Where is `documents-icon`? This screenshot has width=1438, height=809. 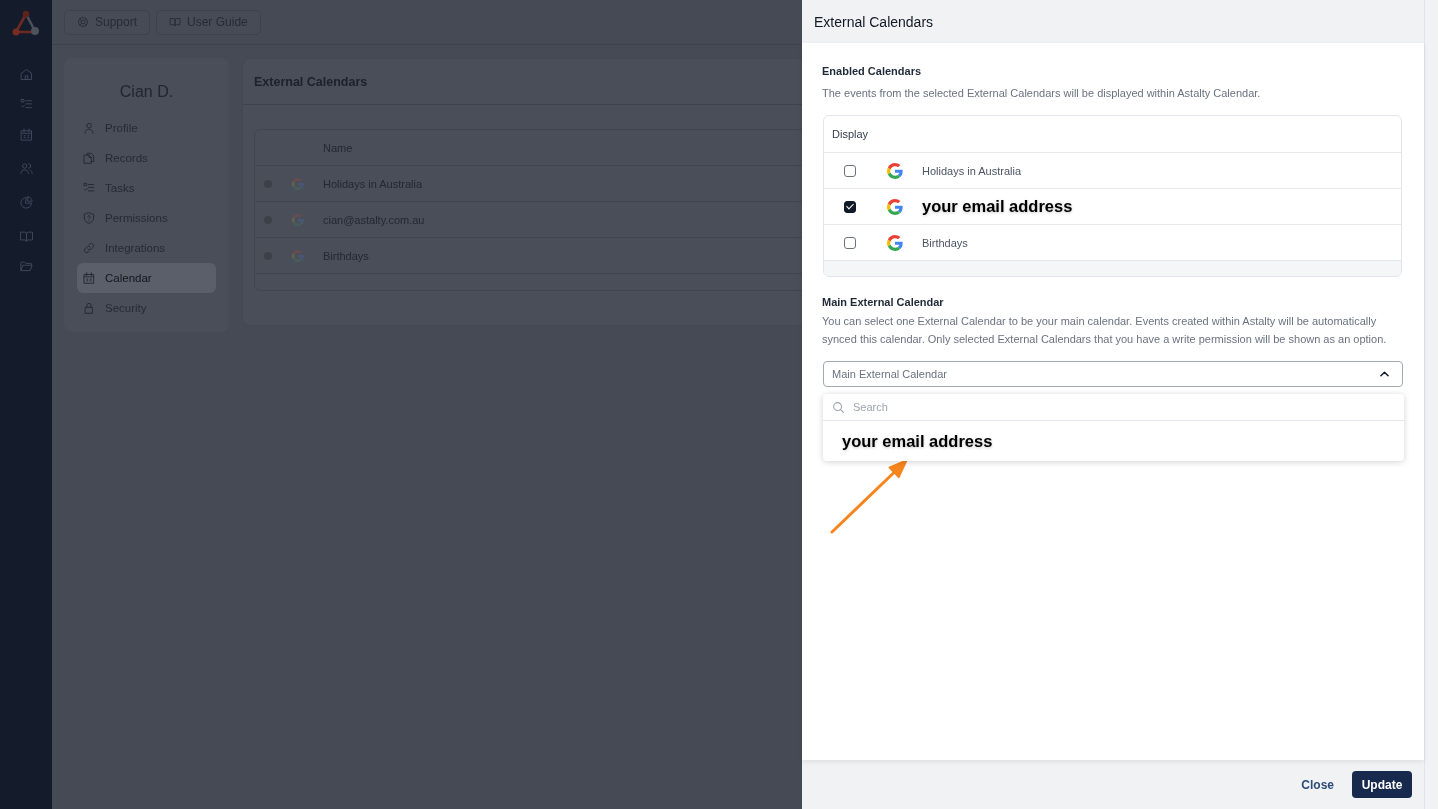 documents-icon is located at coordinates (89, 158).